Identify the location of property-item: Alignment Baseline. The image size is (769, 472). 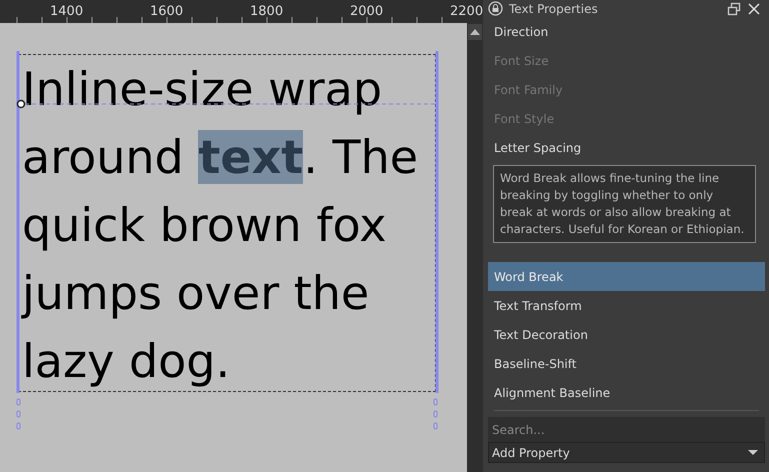
(626, 392).